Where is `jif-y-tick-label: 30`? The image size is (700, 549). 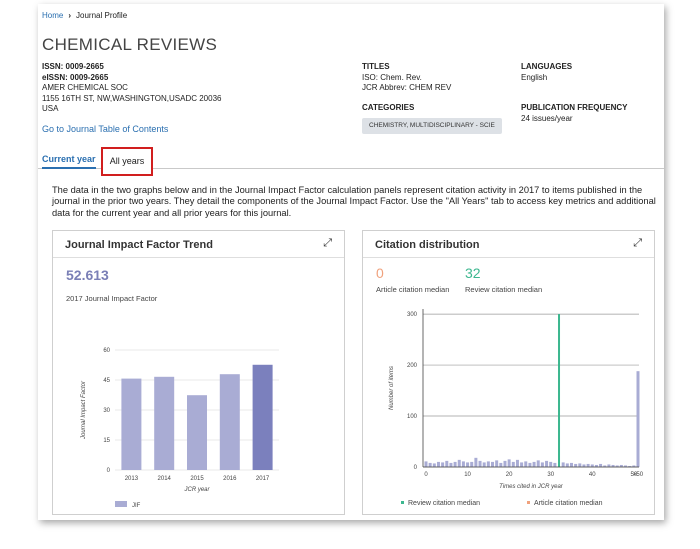 jif-y-tick-label: 30 is located at coordinates (106, 411).